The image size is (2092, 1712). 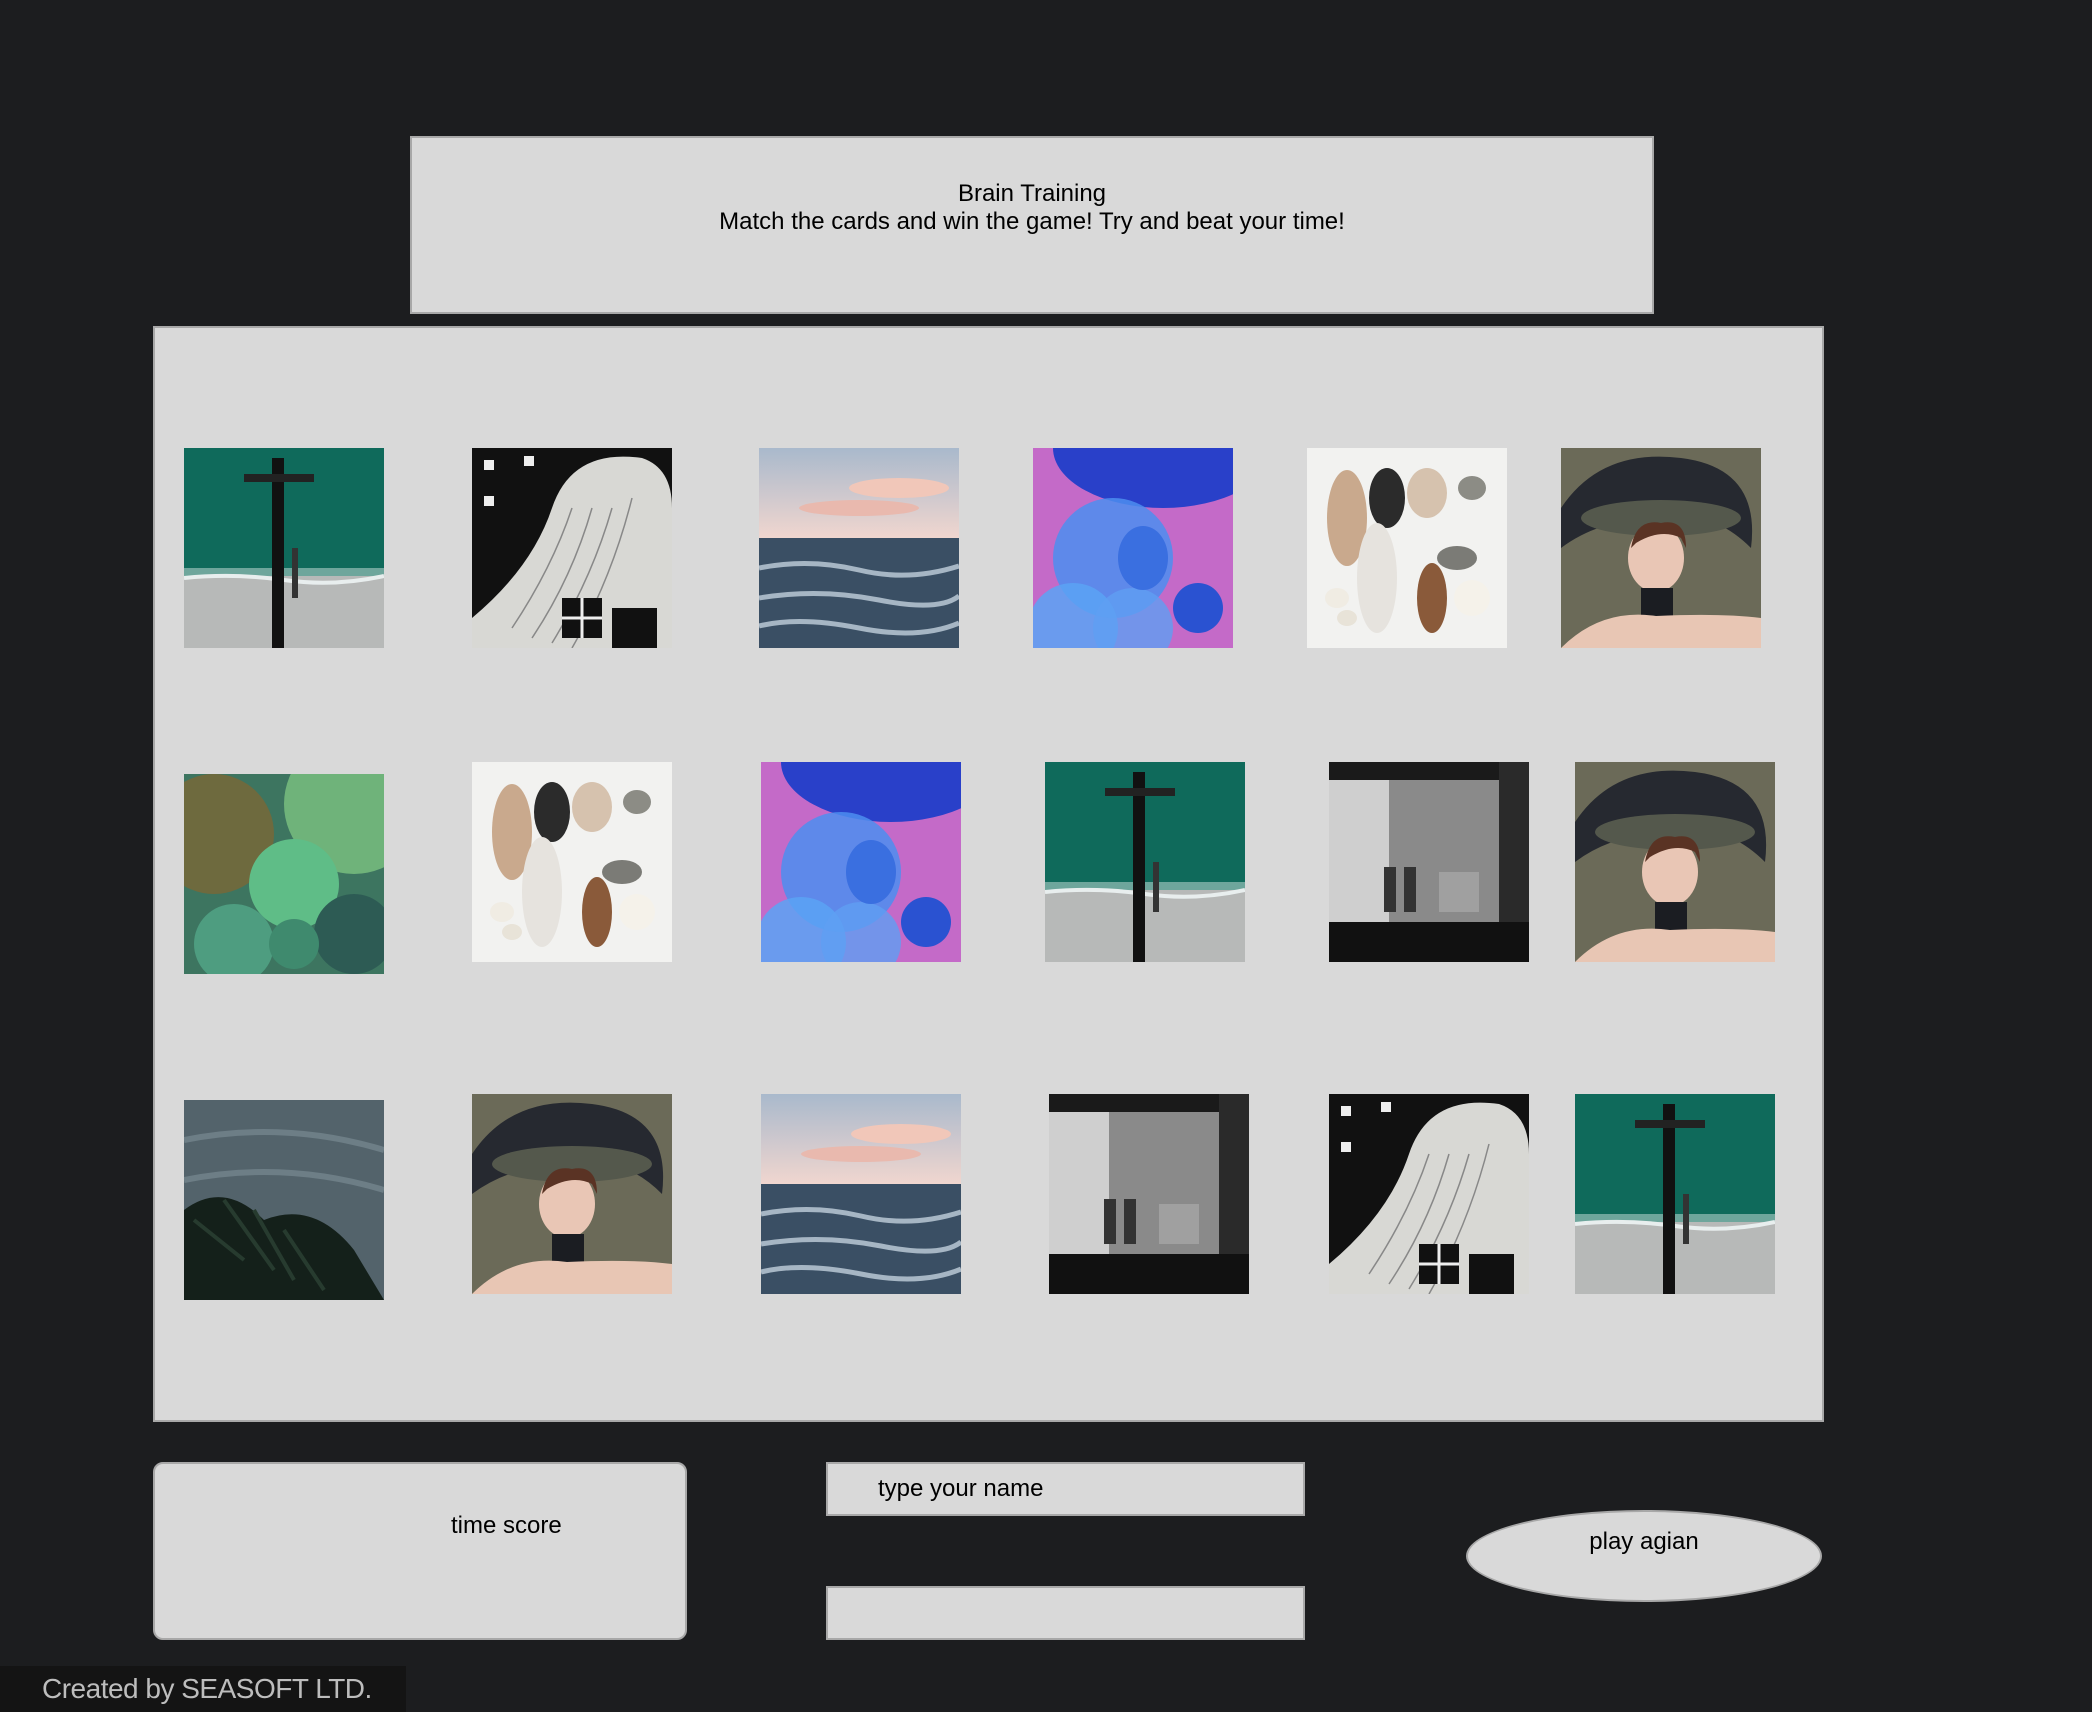 What do you see at coordinates (506, 1525) in the screenshot?
I see `time-score-label: time score` at bounding box center [506, 1525].